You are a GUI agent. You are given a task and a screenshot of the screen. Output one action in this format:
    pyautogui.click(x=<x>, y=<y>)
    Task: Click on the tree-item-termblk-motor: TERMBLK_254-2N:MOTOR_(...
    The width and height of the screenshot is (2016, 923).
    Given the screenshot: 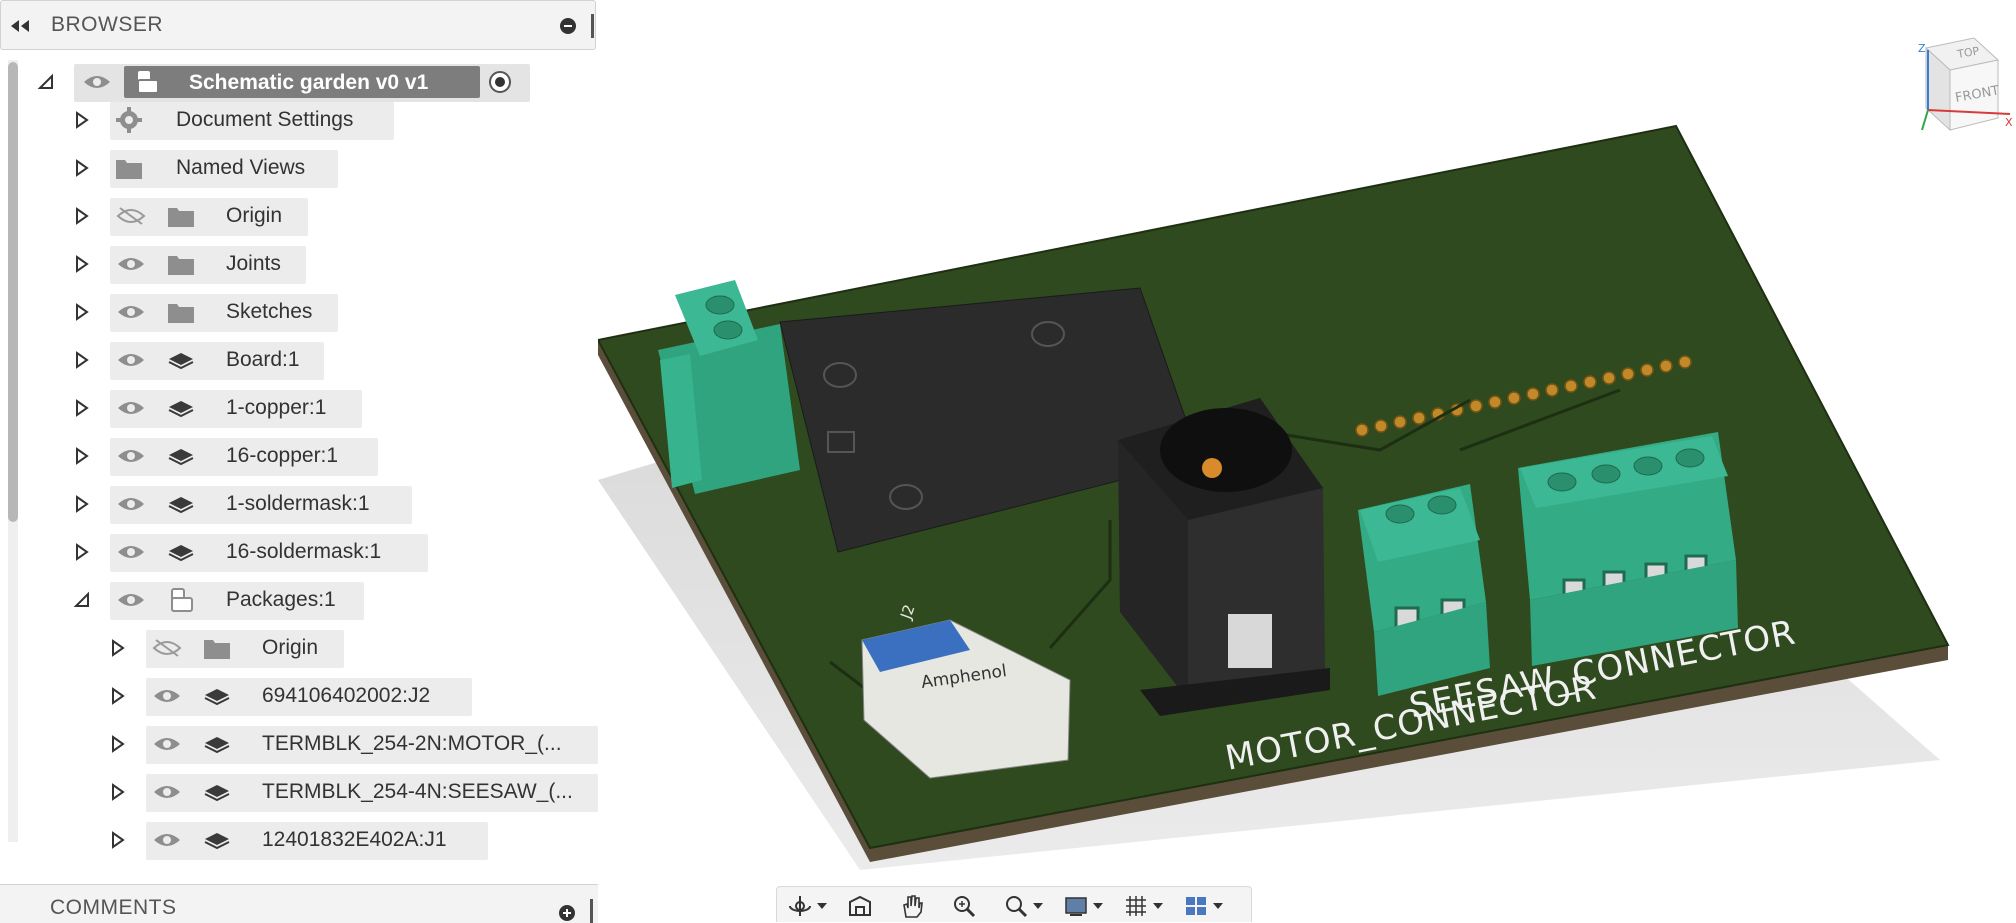 What is the action you would take?
    pyautogui.click(x=299, y=744)
    